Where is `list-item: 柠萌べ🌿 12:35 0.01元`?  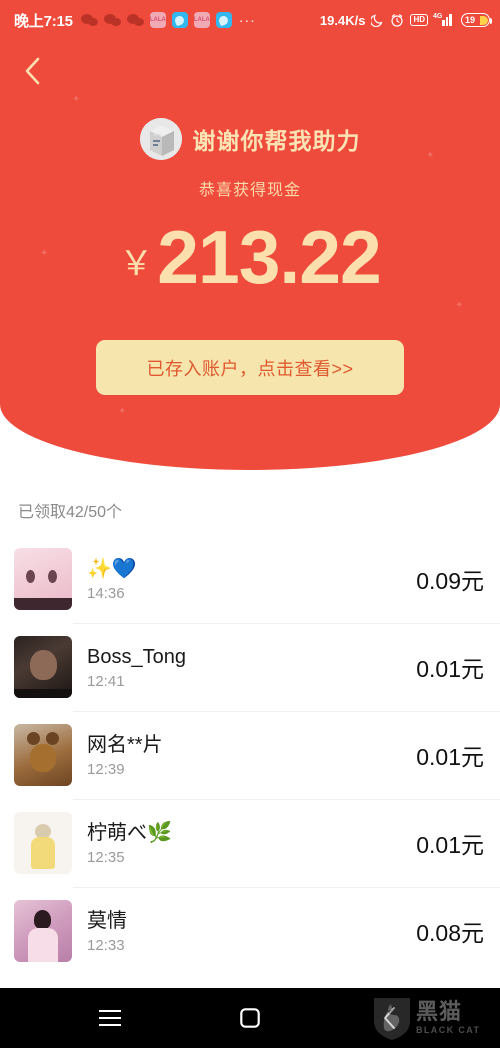 list-item: 柠萌べ🌿 12:35 0.01元 is located at coordinates (250, 843).